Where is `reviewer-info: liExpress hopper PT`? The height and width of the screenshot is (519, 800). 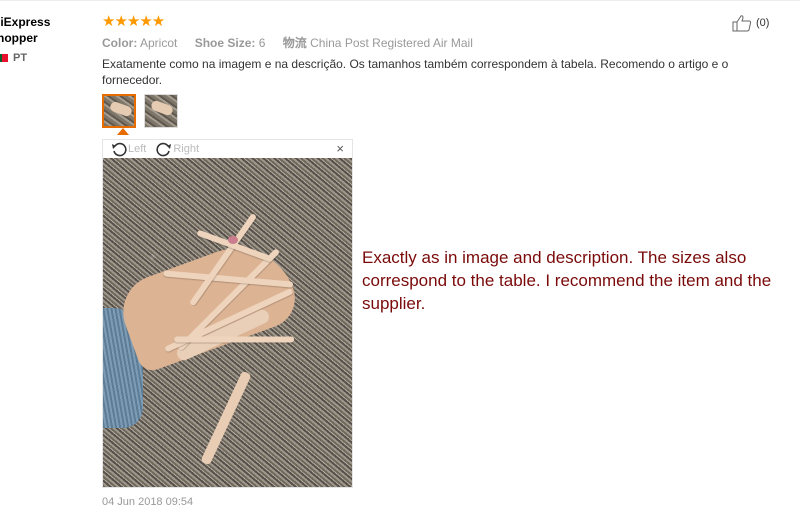 reviewer-info: liExpress hopper PT is located at coordinates (48, 39).